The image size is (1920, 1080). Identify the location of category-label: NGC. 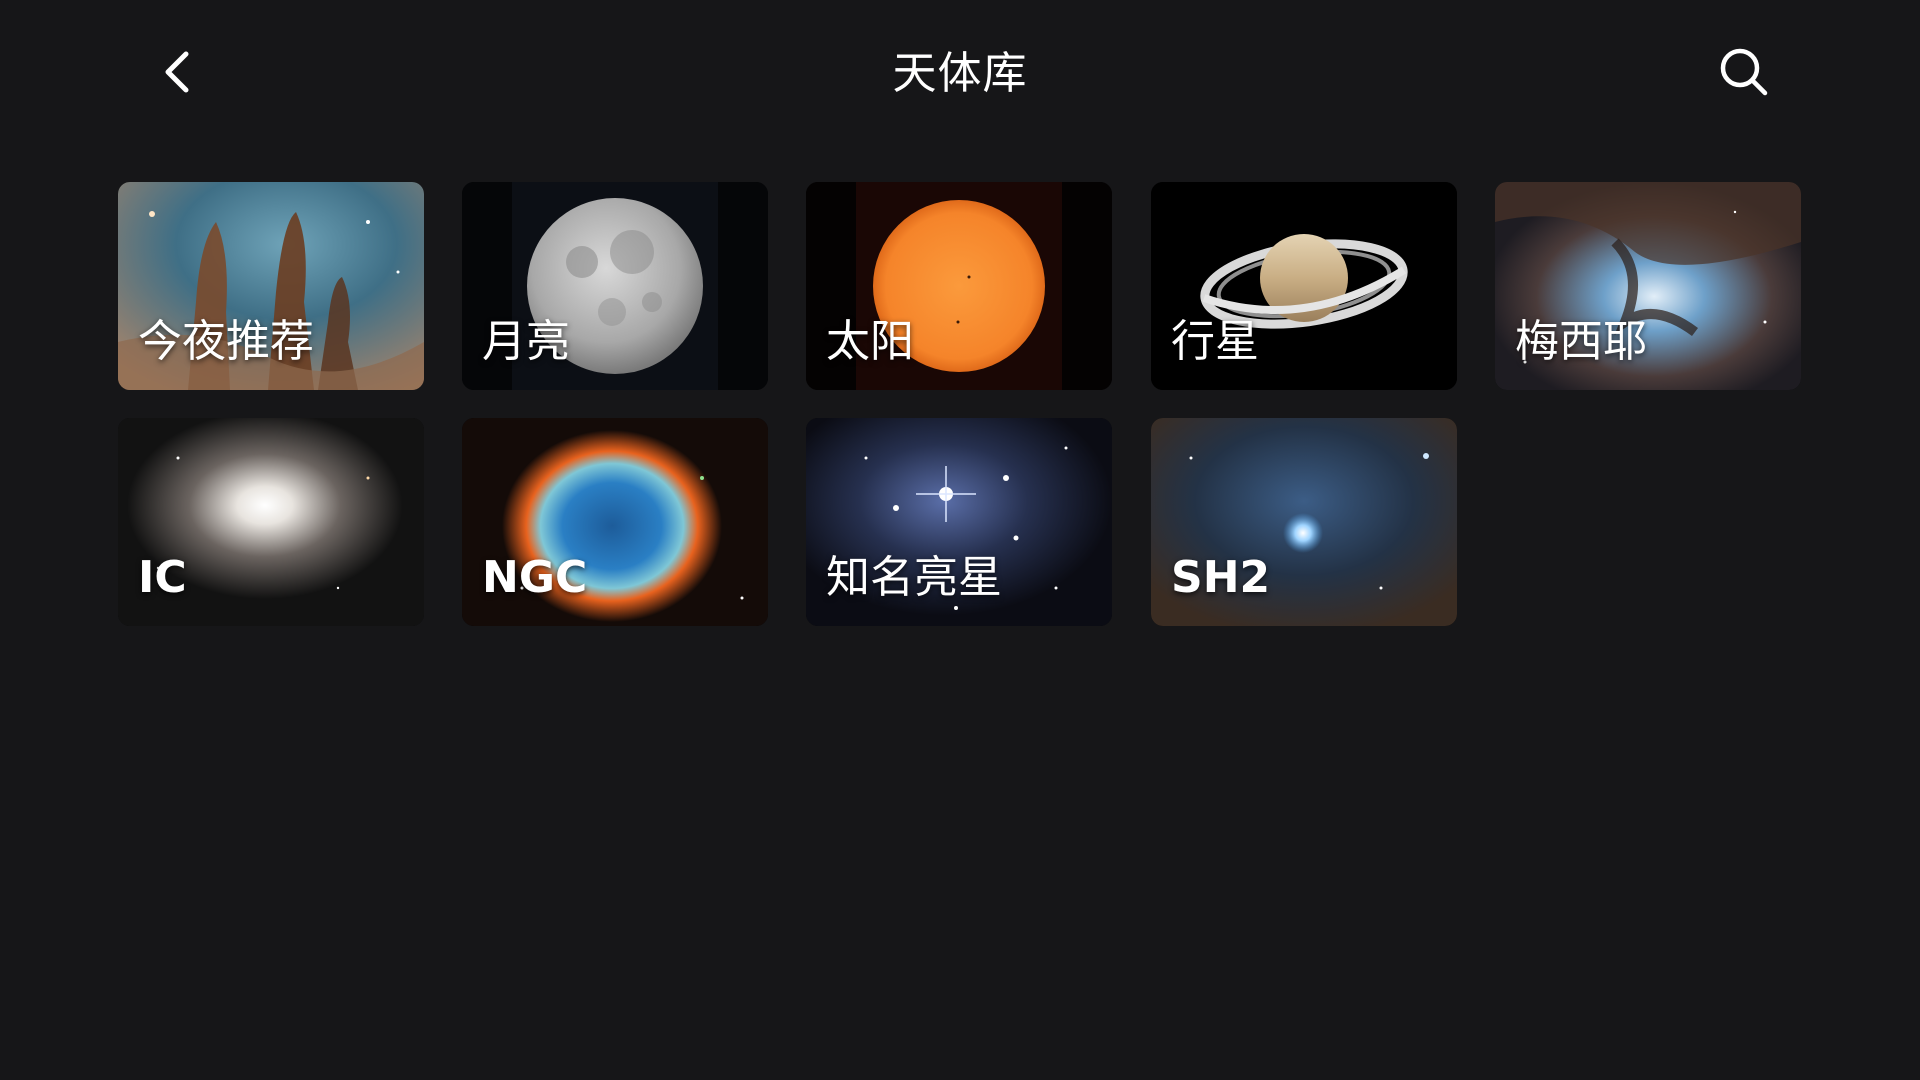
(535, 577).